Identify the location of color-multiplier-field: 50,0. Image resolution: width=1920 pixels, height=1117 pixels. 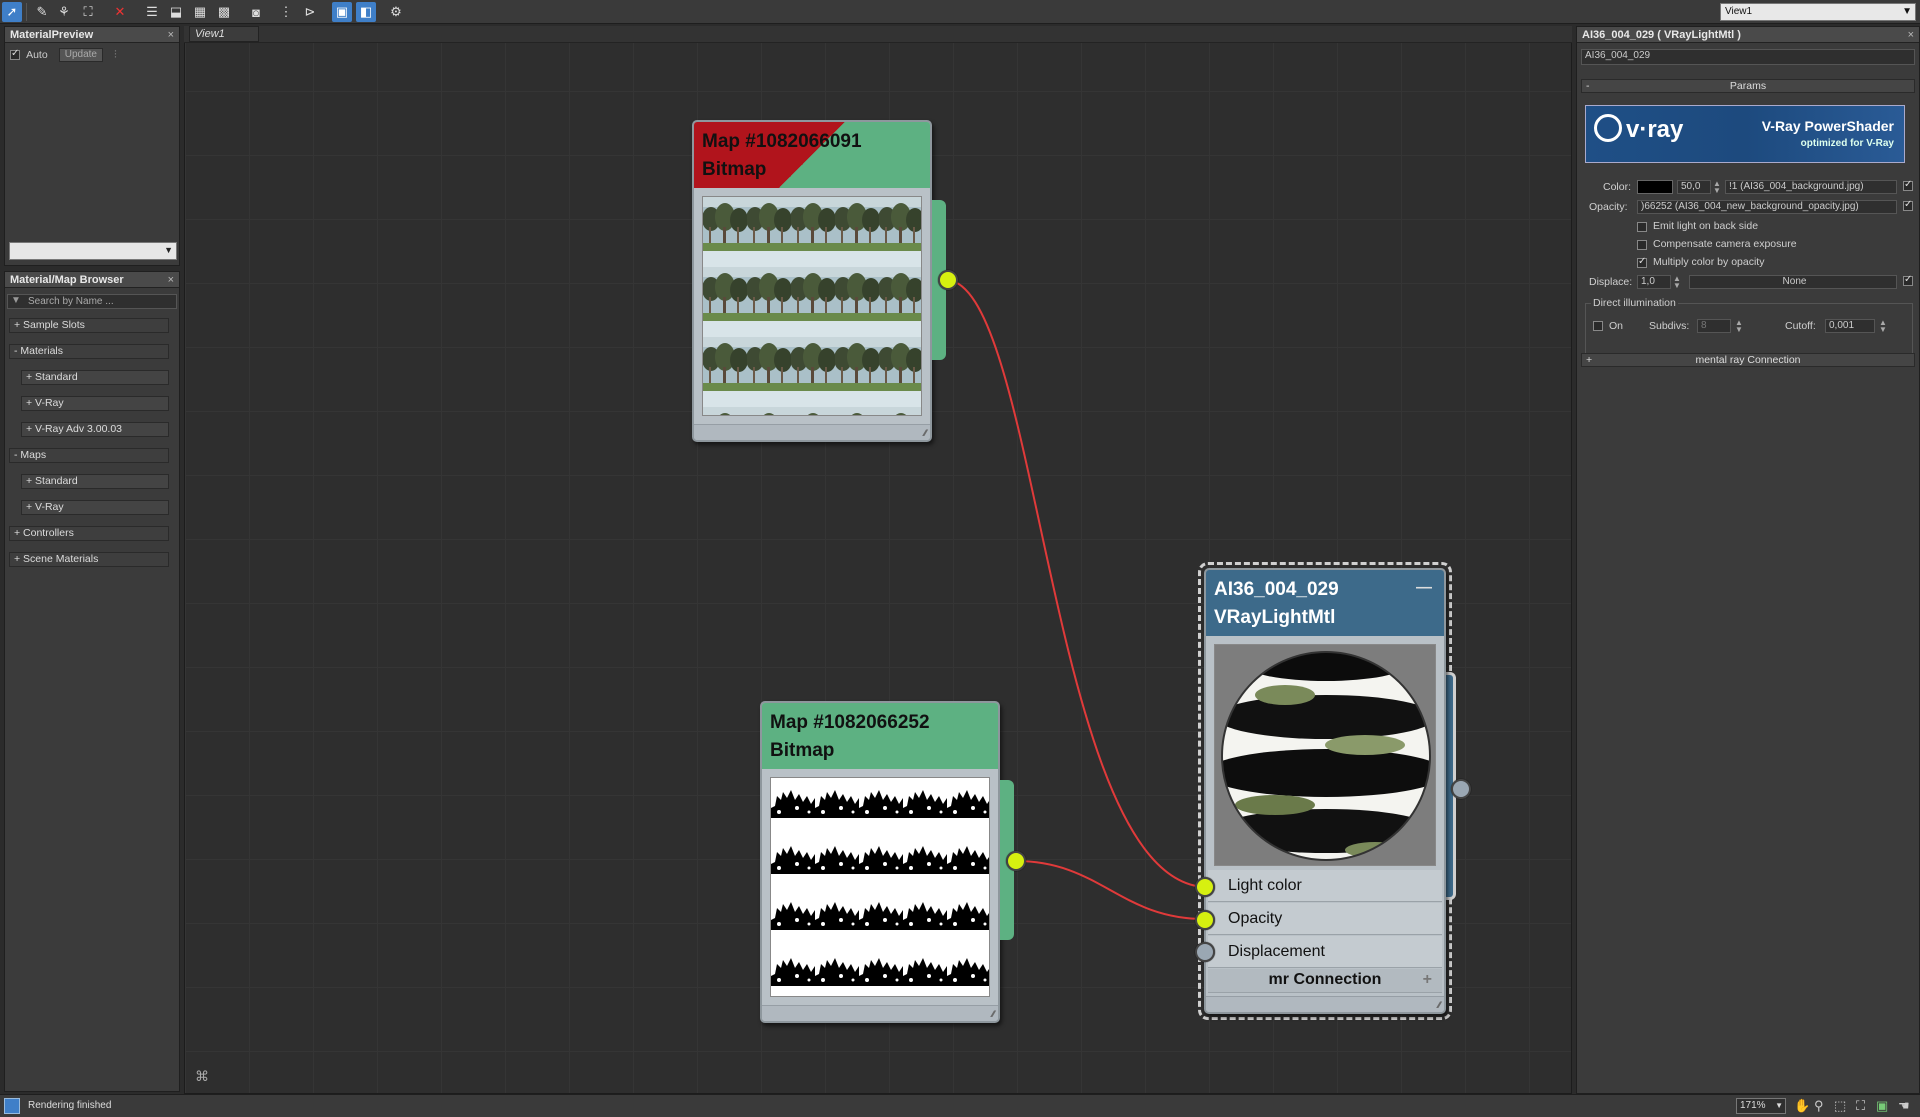
(1694, 187).